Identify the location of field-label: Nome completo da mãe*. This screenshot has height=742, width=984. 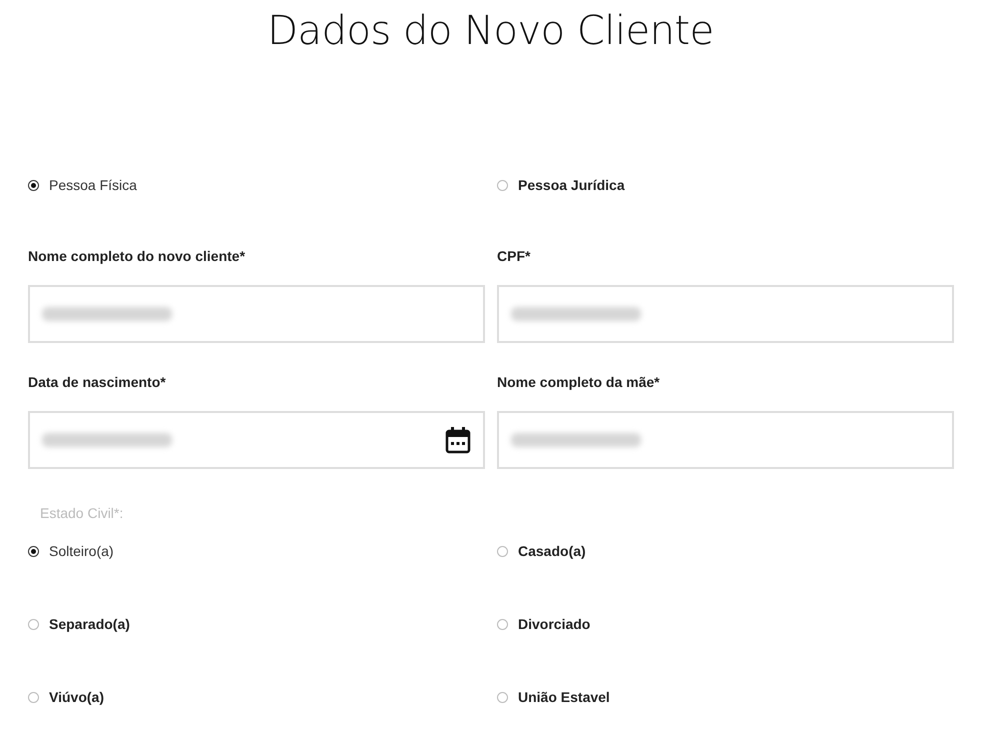
(579, 383).